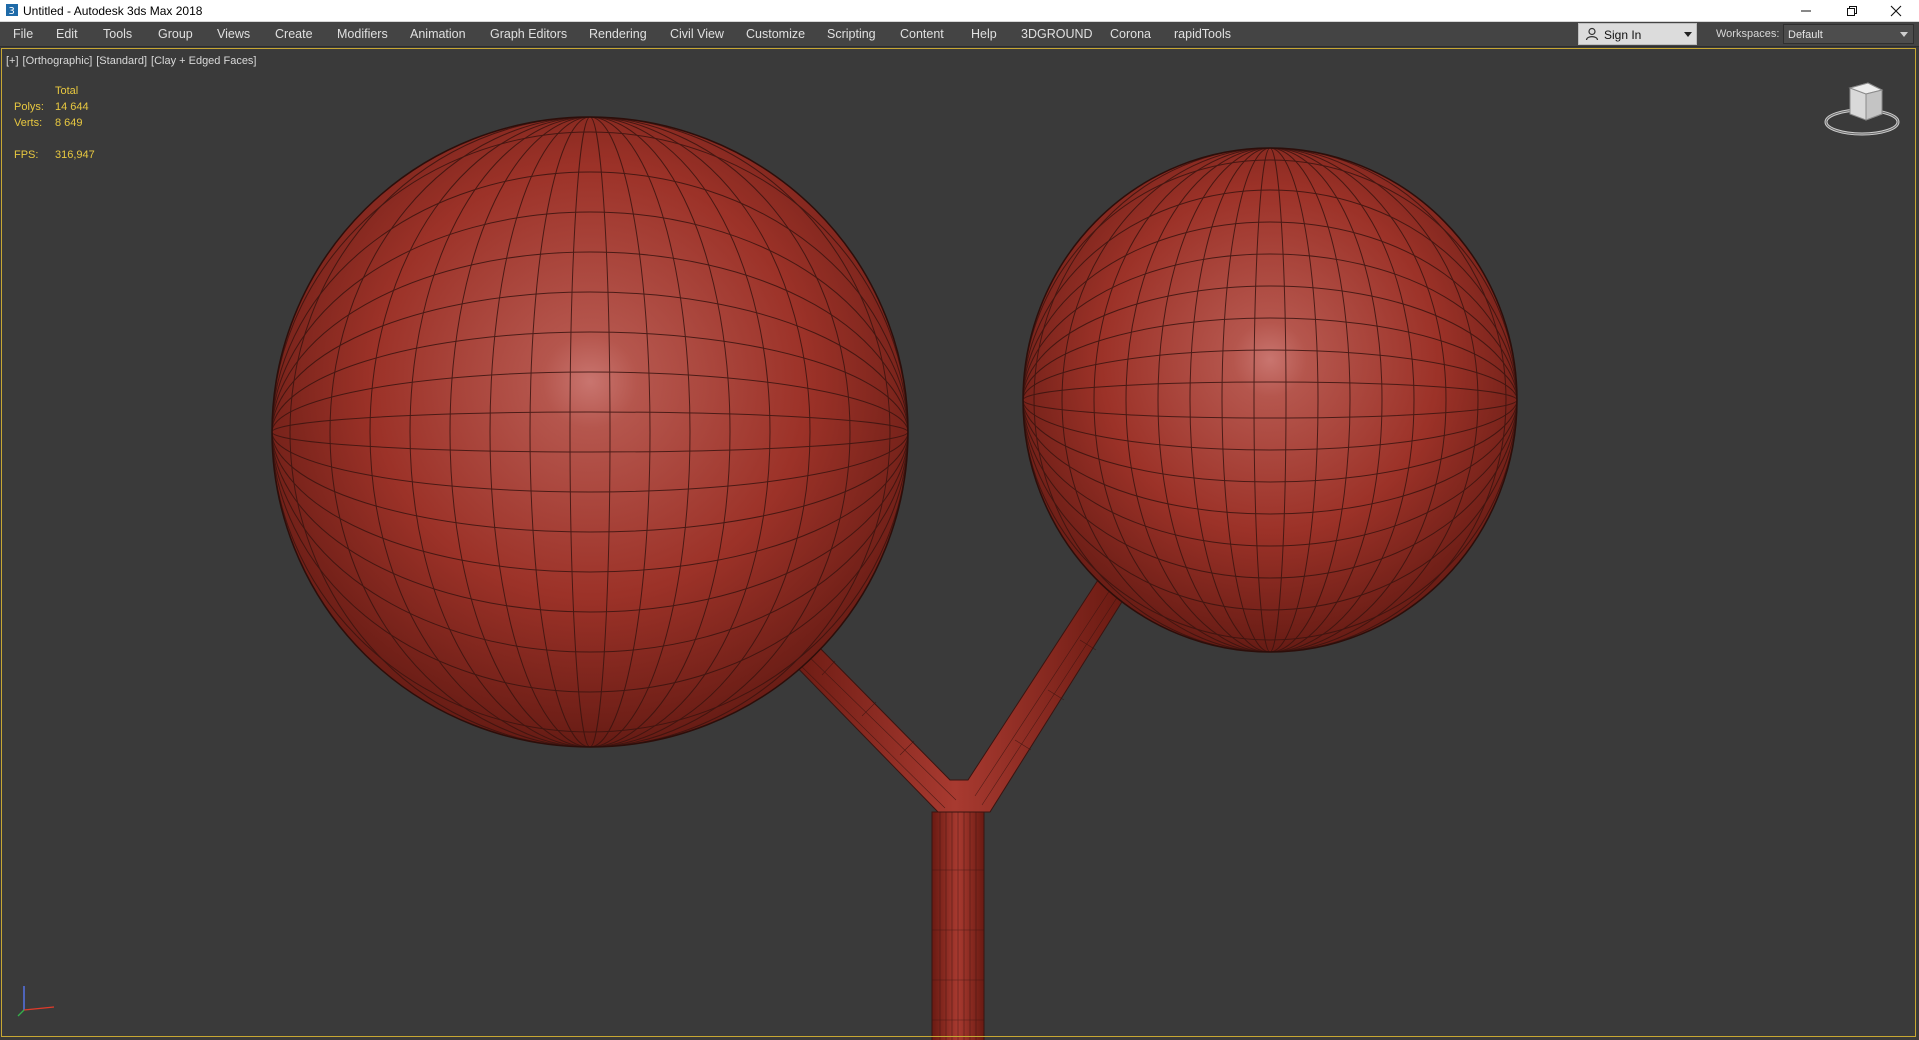 The width and height of the screenshot is (1919, 1040). What do you see at coordinates (1057, 34) in the screenshot?
I see `menu-3dground: 3DGROUND` at bounding box center [1057, 34].